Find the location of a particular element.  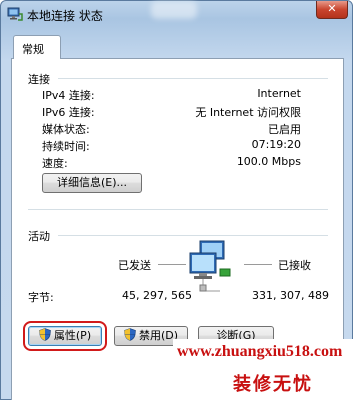

received-line is located at coordinates (258, 264).